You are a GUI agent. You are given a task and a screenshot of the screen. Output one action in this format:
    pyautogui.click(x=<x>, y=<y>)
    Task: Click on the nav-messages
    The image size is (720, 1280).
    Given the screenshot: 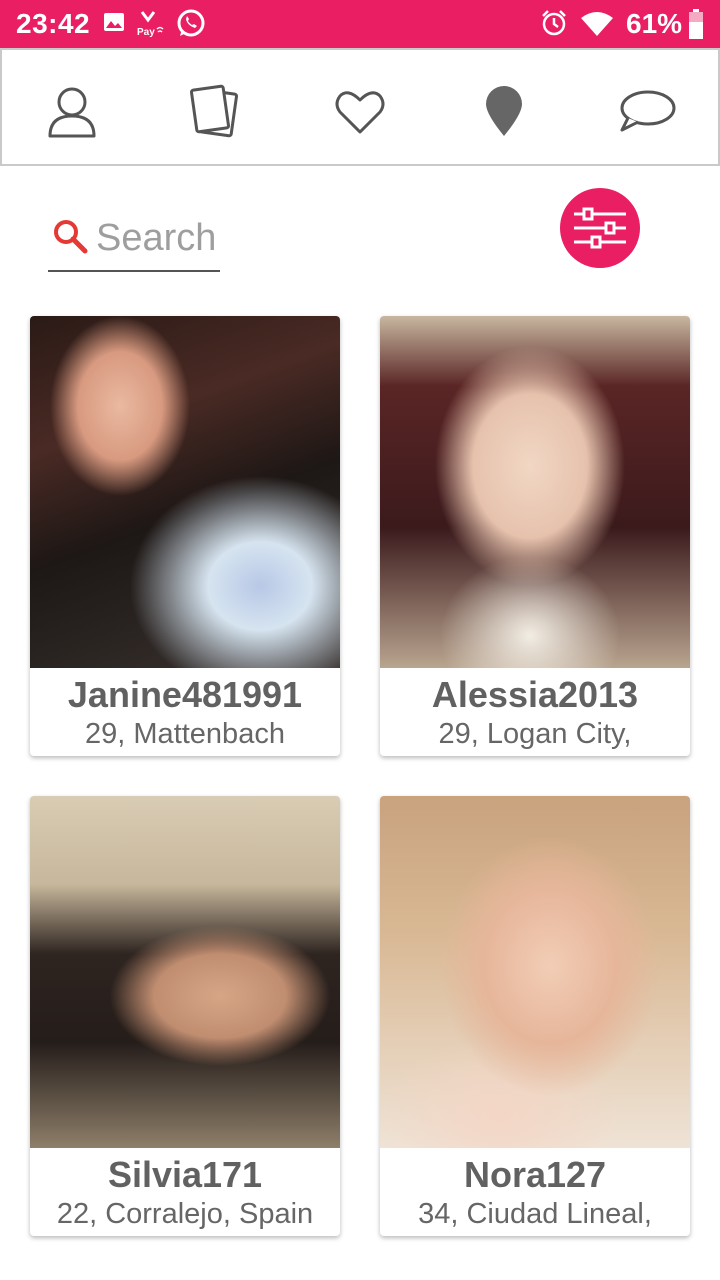 What is the action you would take?
    pyautogui.click(x=648, y=112)
    